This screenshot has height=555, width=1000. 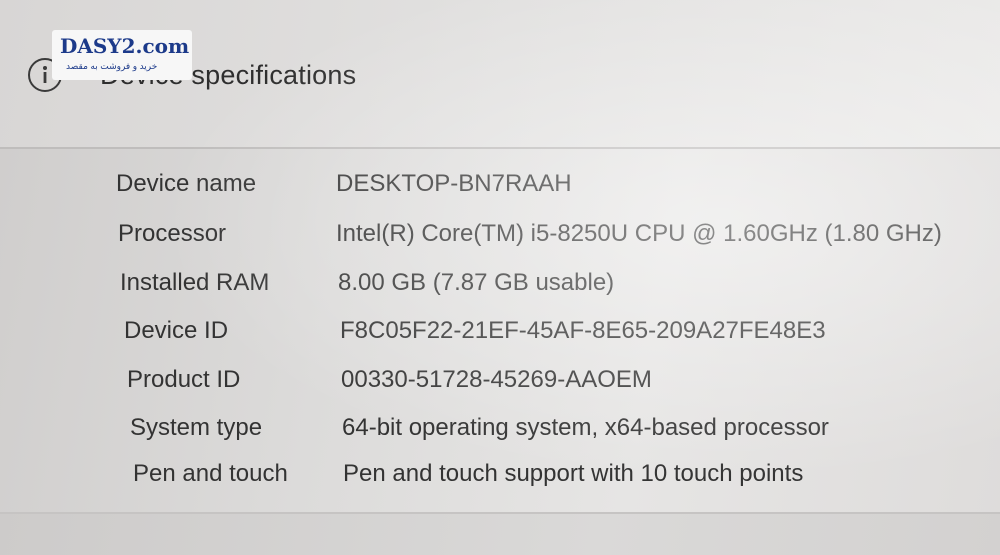 I want to click on watermark-brand: DASY2.com, so click(x=125, y=46).